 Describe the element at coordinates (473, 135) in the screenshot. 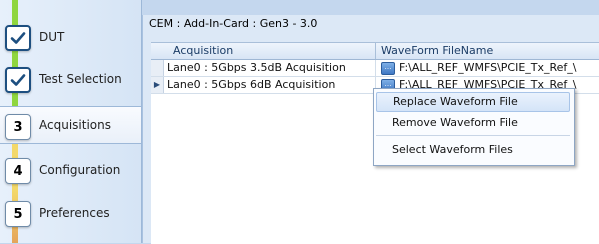

I see `menu-separator` at that location.